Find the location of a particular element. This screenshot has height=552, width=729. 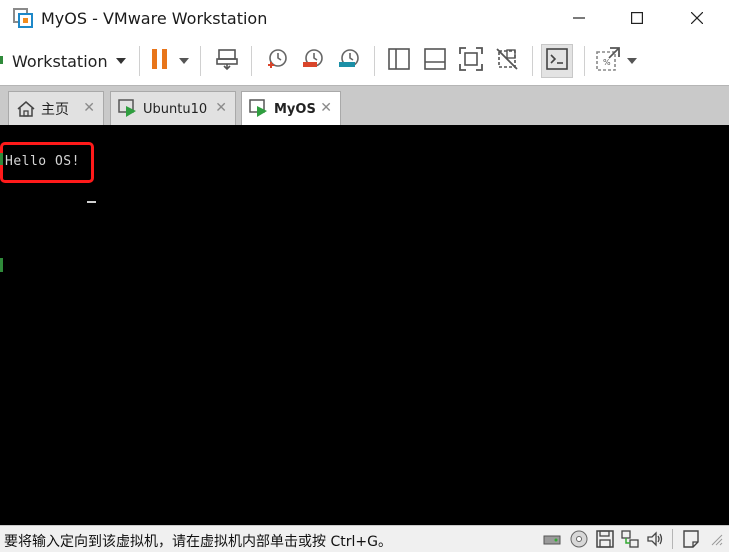

network-adapter-icon is located at coordinates (630, 539).